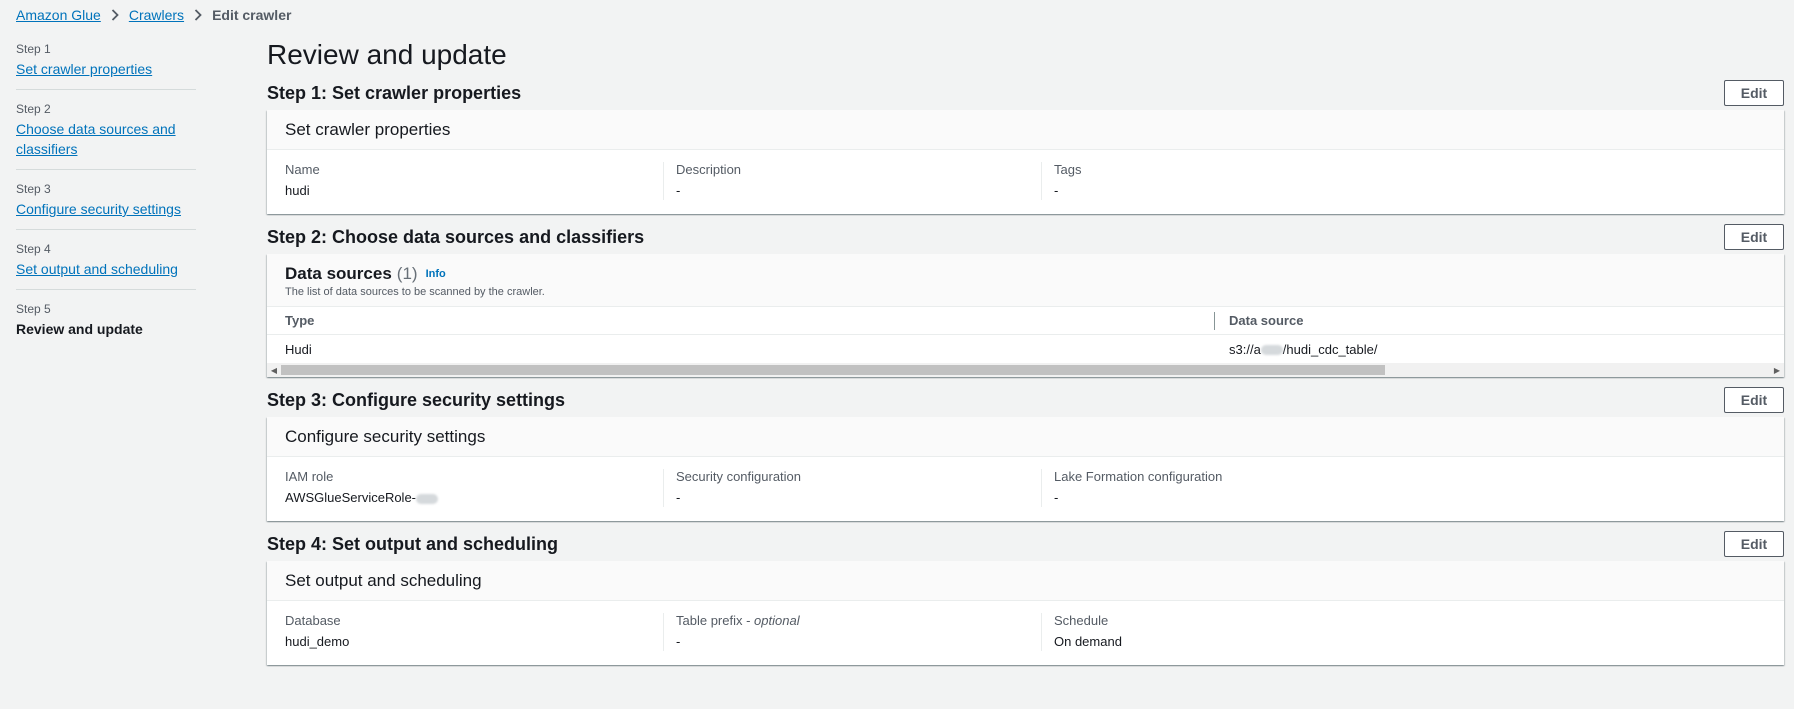  I want to click on data-source-prefix: s3://a, so click(1245, 349).